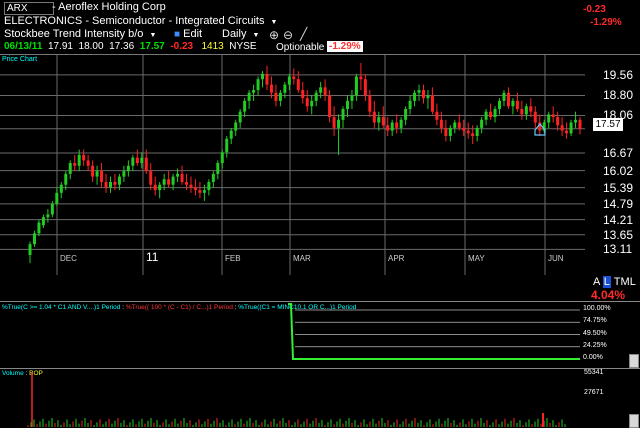 The width and height of the screenshot is (640, 428). Describe the element at coordinates (300, 47) in the screenshot. I see `optionable-label: Optionable` at that location.